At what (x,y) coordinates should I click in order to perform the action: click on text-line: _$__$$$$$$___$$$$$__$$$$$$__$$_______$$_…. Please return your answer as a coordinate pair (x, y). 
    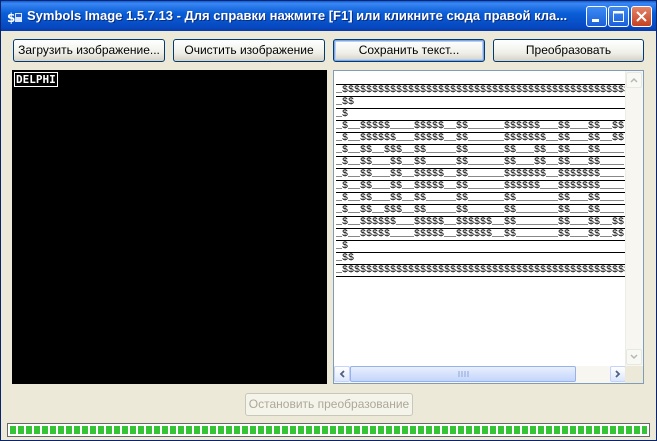
    Looking at the image, I should click on (481, 223).